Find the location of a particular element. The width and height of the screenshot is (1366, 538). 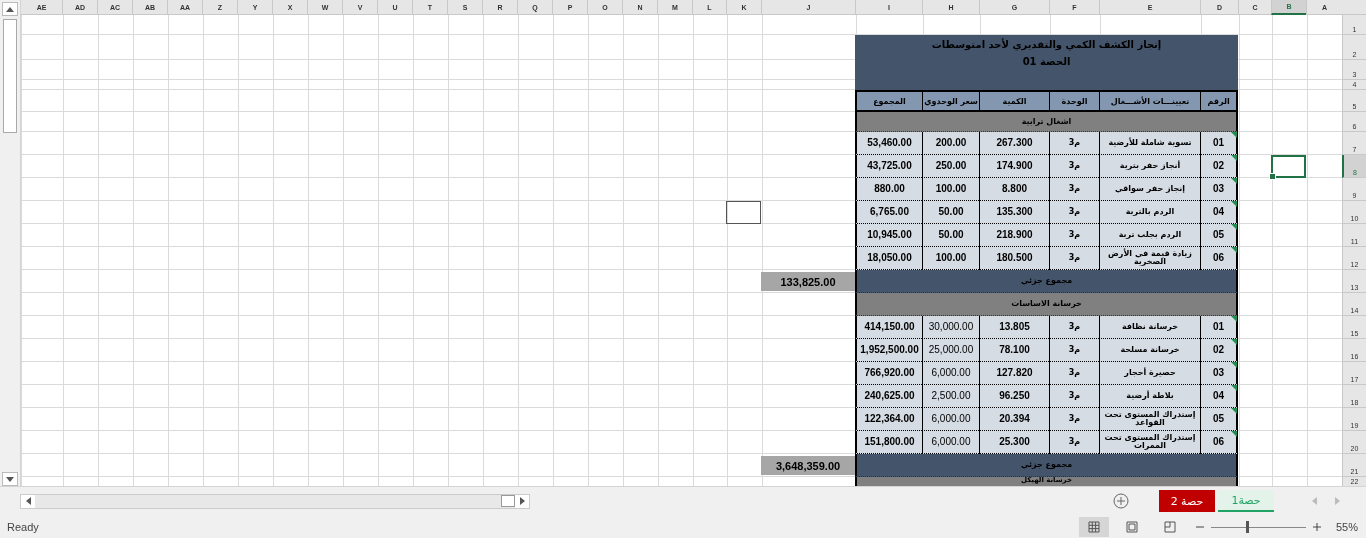

table-cell: 06 is located at coordinates (1219, 258).